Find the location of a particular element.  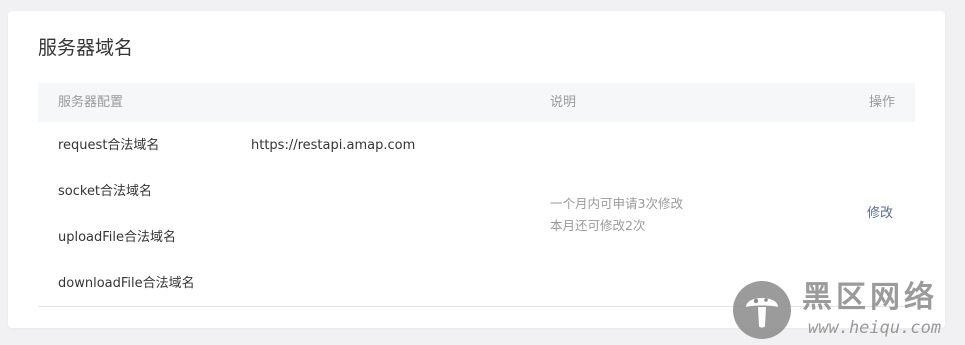

description-line-1: 一个月内可申请3次修改 is located at coordinates (616, 203).